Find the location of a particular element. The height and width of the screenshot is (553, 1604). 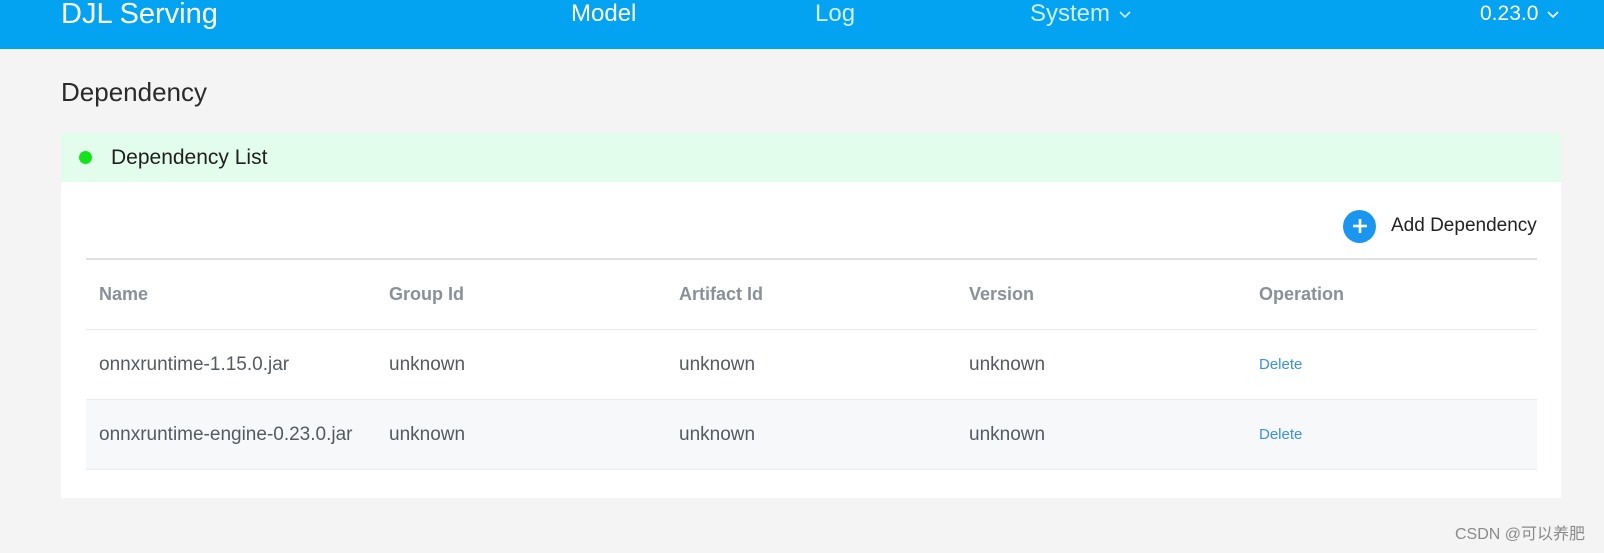

nav-system-dropdown: System is located at coordinates (1081, 16).